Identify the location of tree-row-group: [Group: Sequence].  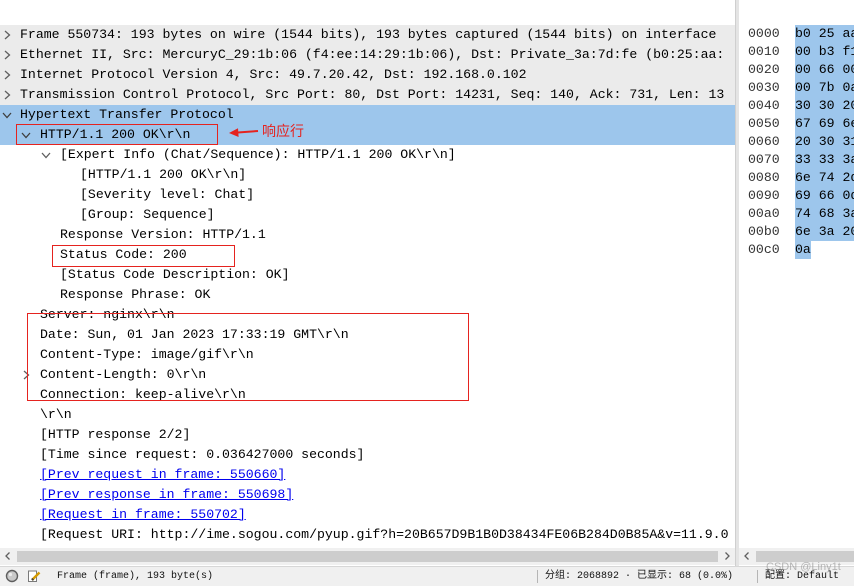
(367, 215).